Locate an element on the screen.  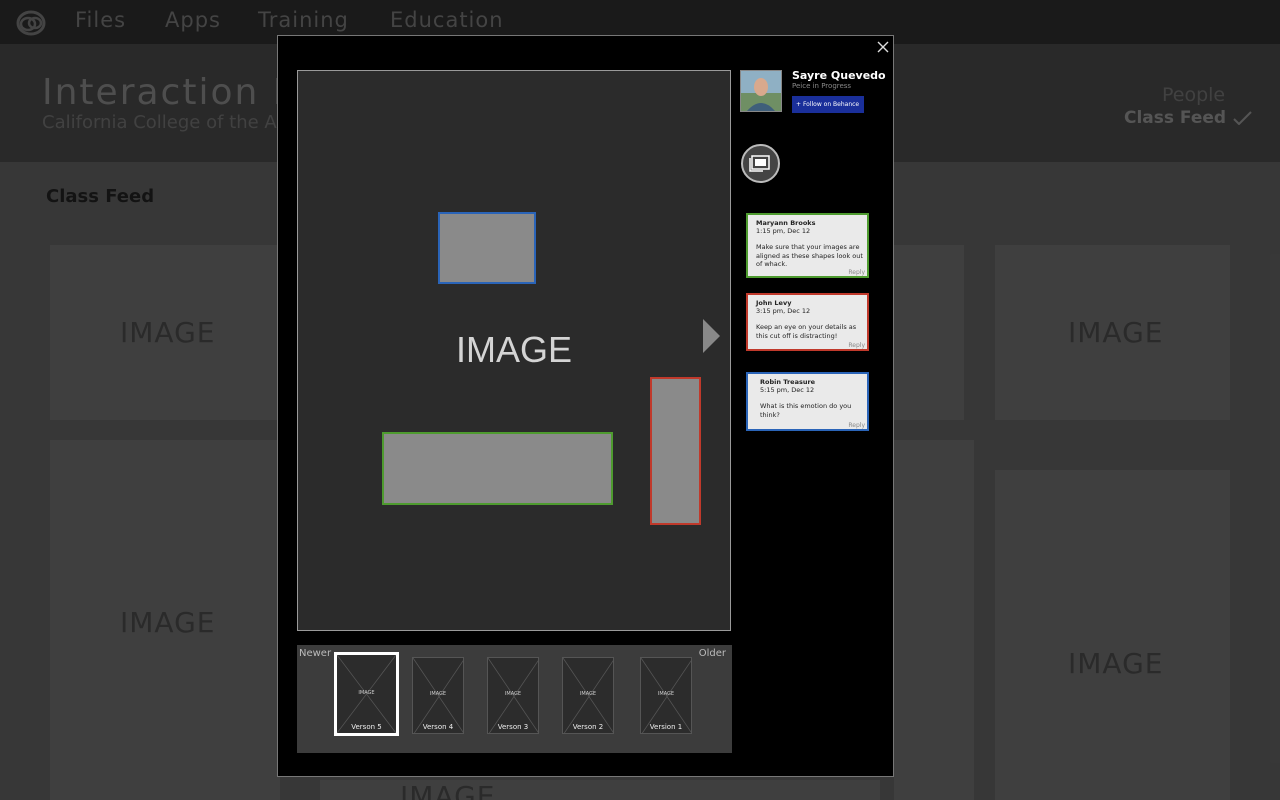
plus-icon: + is located at coordinates (799, 104).